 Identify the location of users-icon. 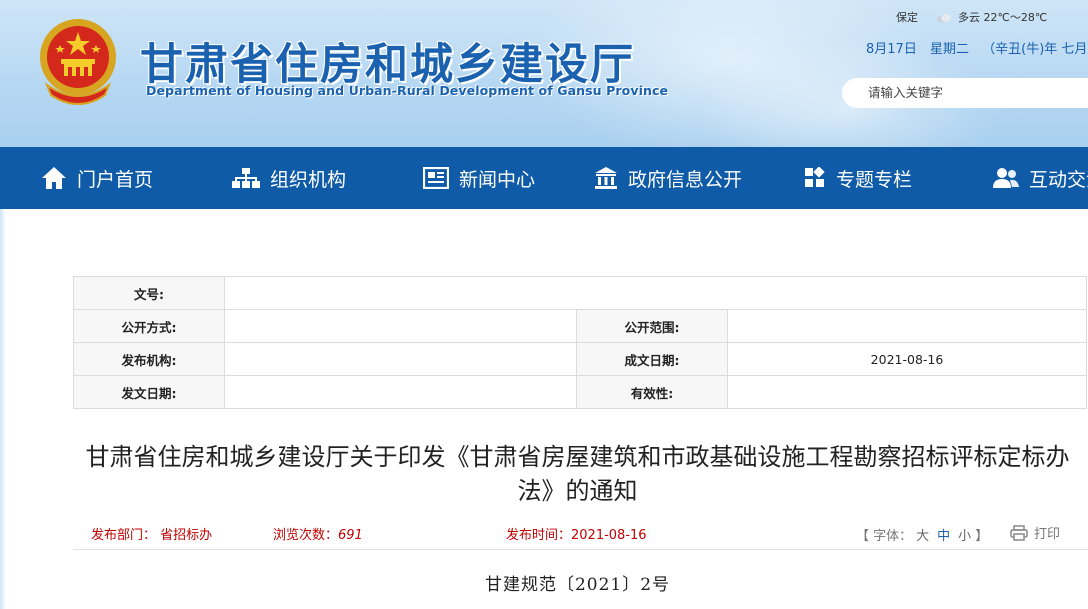
(1006, 178).